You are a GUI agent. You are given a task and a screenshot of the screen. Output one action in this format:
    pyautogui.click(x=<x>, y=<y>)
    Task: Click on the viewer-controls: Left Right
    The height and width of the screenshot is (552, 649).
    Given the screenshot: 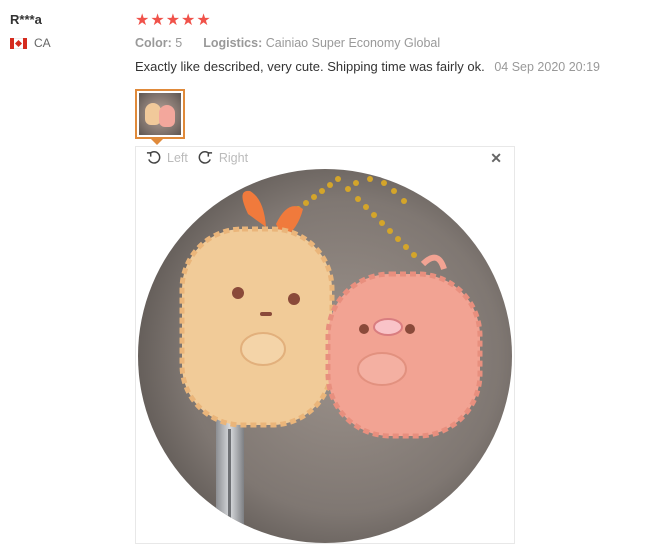 What is the action you would take?
    pyautogui.click(x=202, y=157)
    